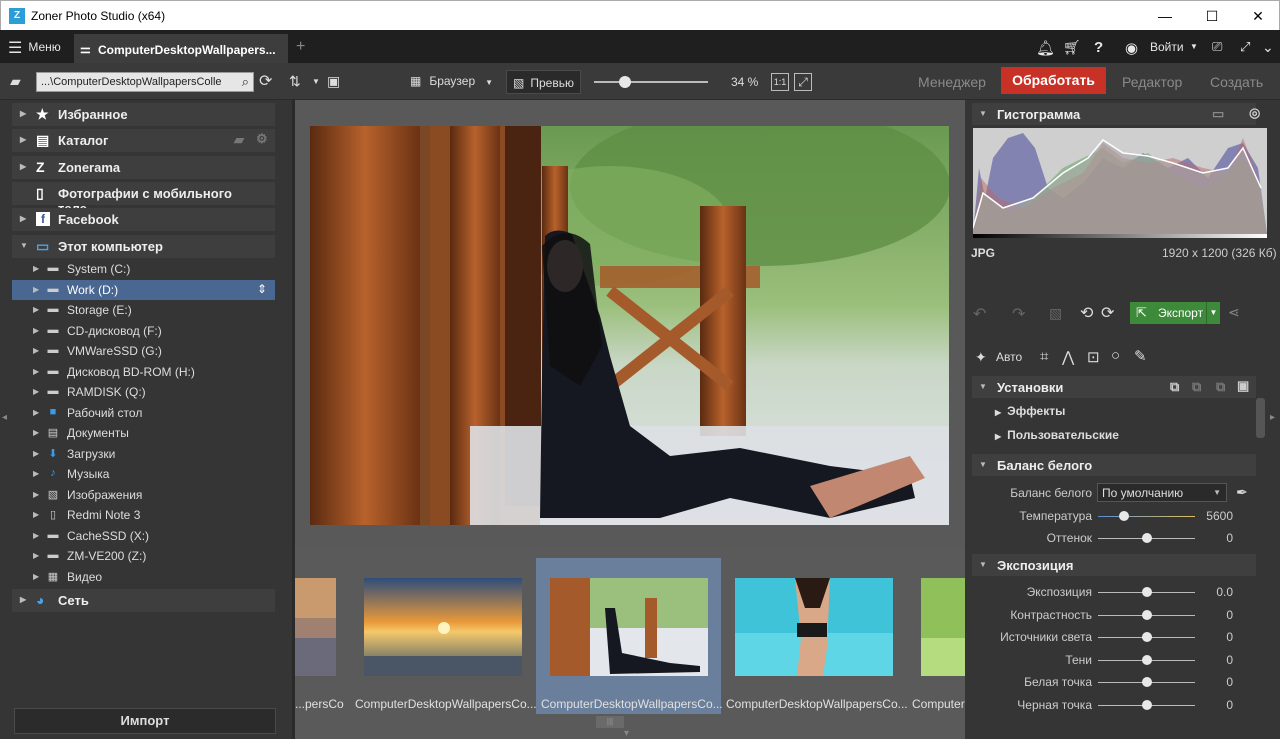  Describe the element at coordinates (1107, 313) in the screenshot. I see `rotate-right-icon: ⟳` at that location.